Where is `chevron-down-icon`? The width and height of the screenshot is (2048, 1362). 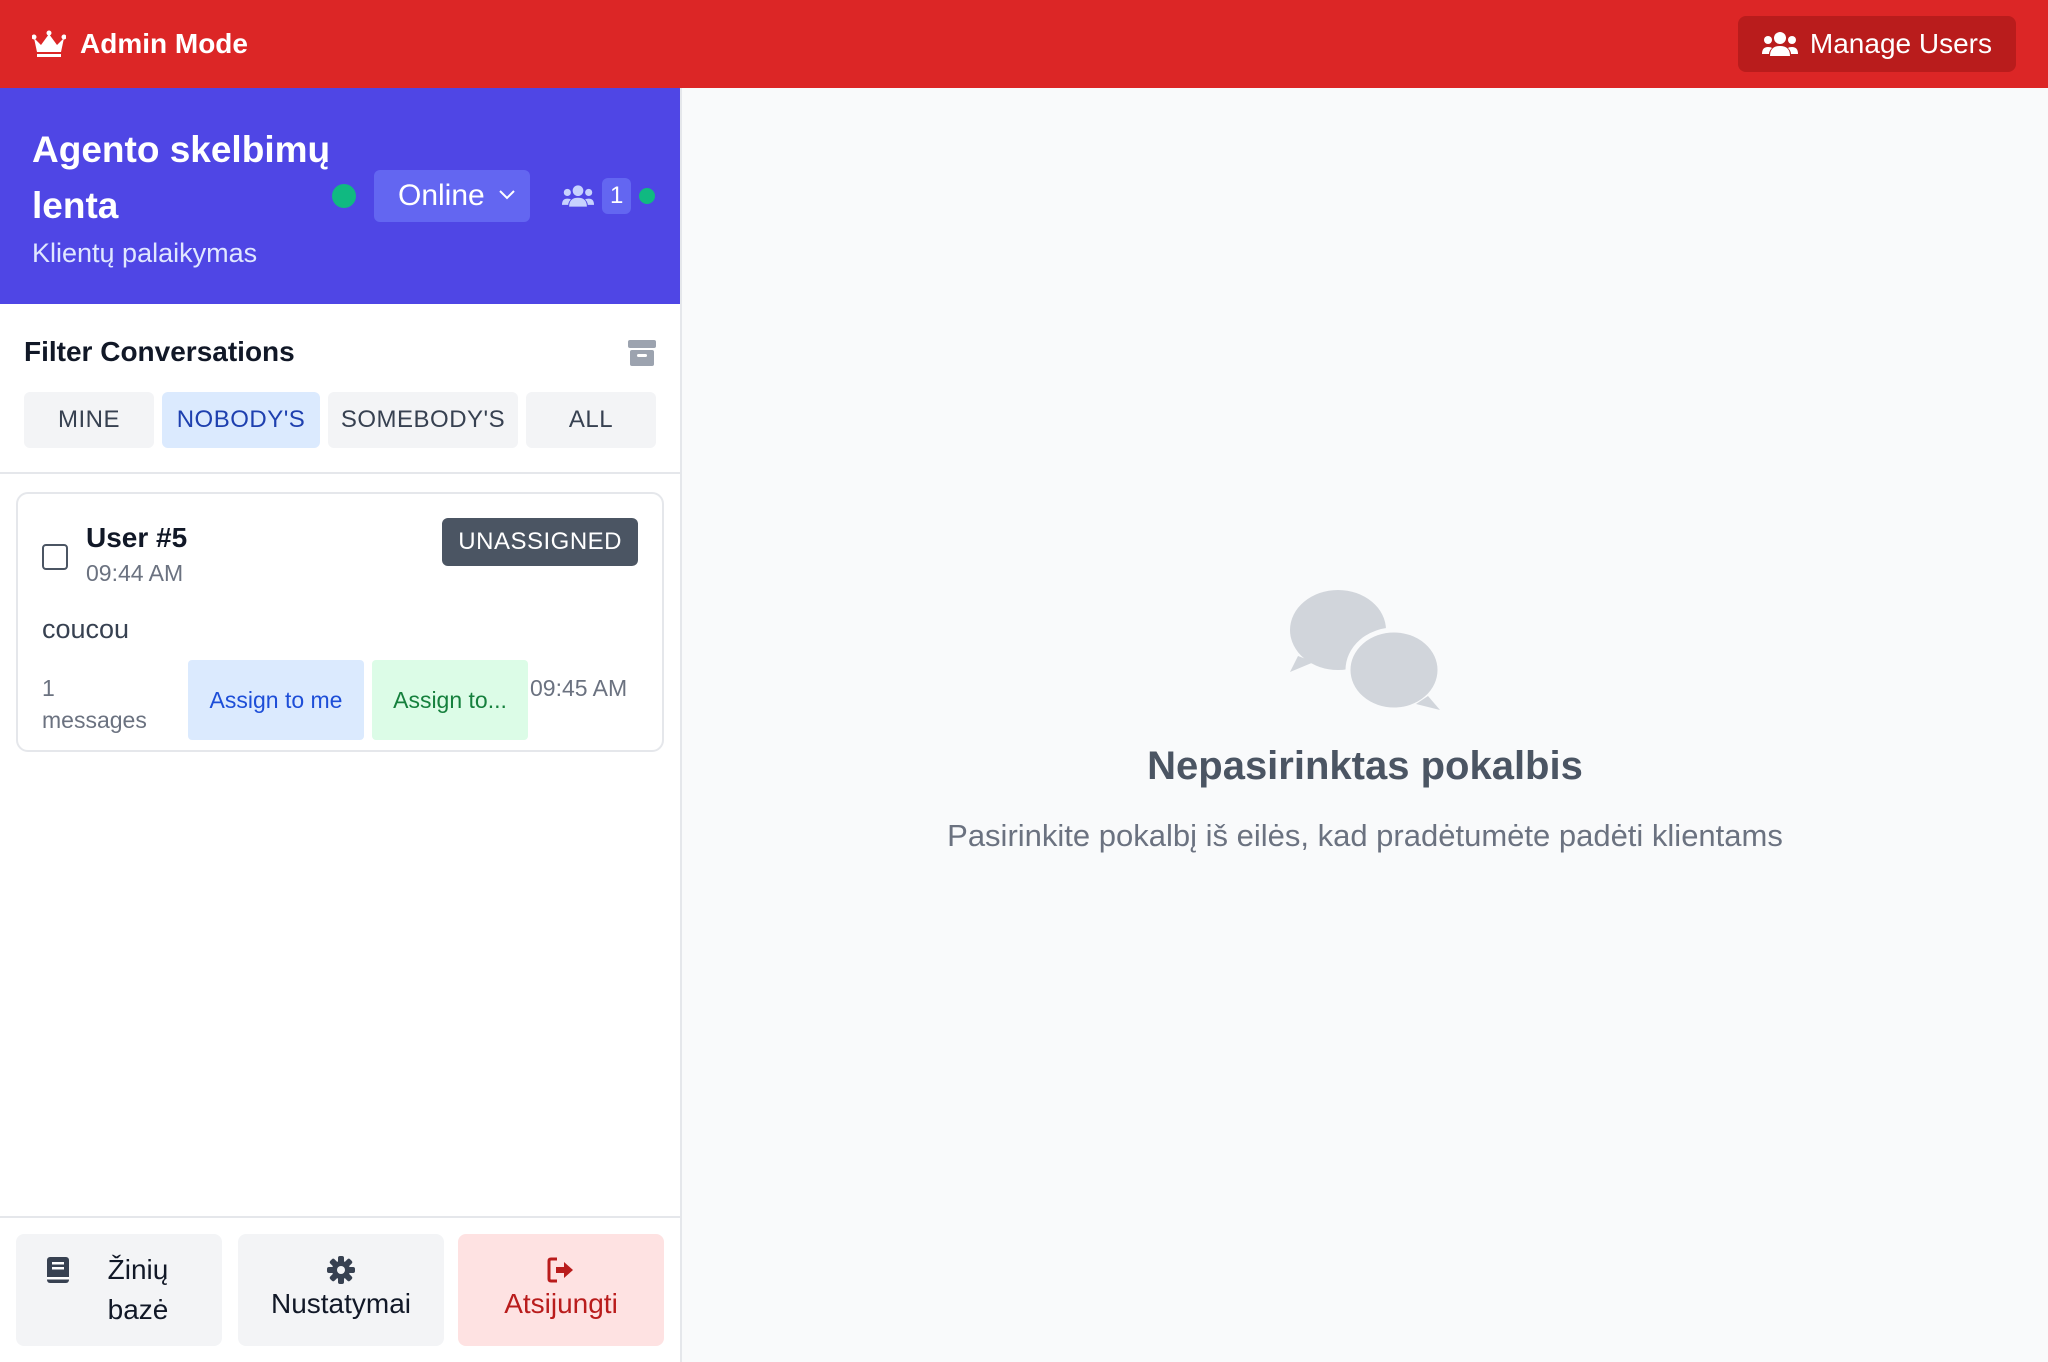
chevron-down-icon is located at coordinates (507, 195).